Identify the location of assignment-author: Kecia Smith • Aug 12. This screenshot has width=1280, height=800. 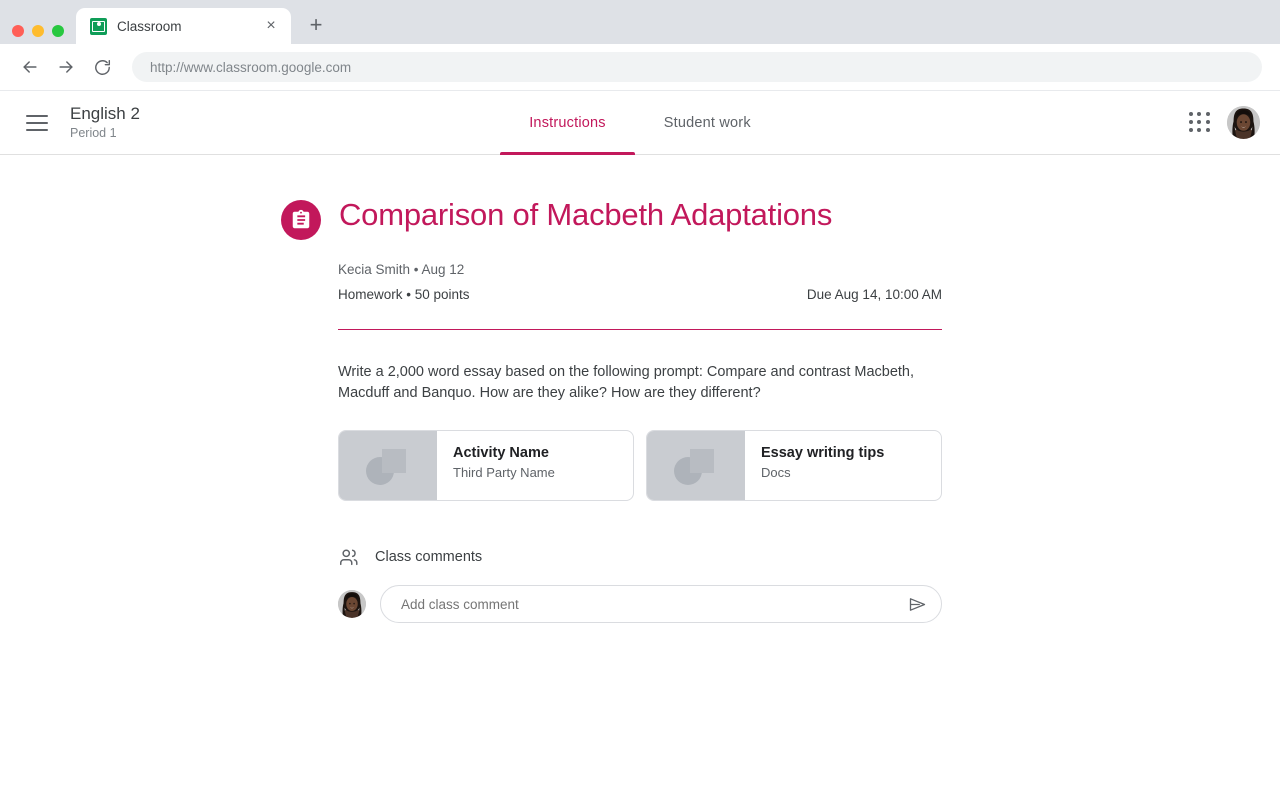
(401, 269).